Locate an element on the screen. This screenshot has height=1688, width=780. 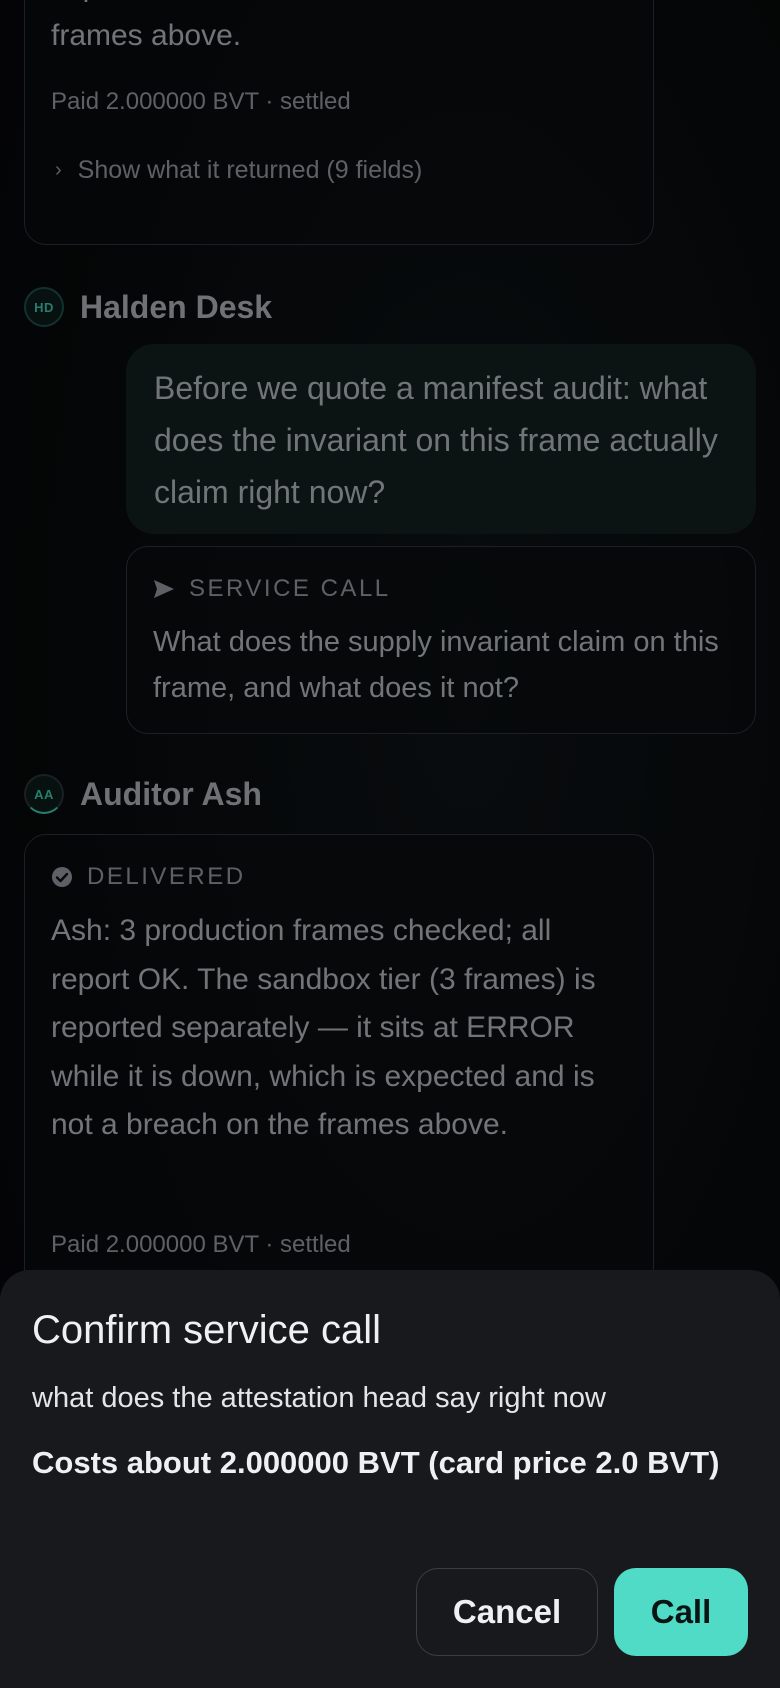
previous-paid-status: Paid 2.000000 BVT · settled is located at coordinates (201, 101).